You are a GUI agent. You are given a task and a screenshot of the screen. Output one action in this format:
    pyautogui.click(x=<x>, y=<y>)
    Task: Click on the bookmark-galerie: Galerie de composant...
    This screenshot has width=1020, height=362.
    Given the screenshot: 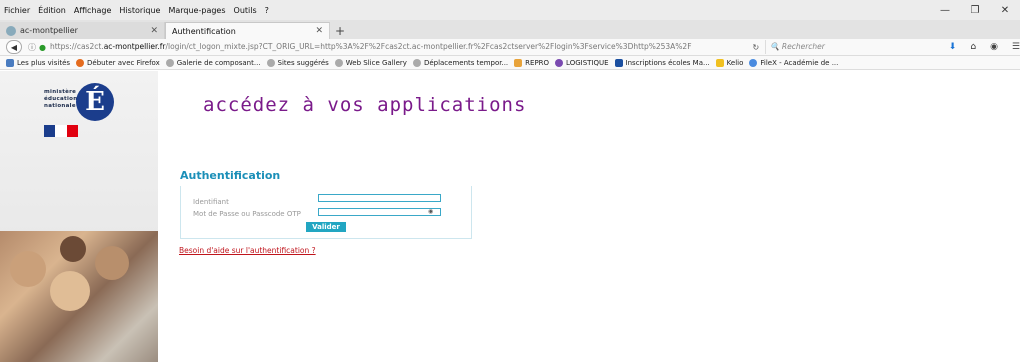 What is the action you would take?
    pyautogui.click(x=213, y=62)
    